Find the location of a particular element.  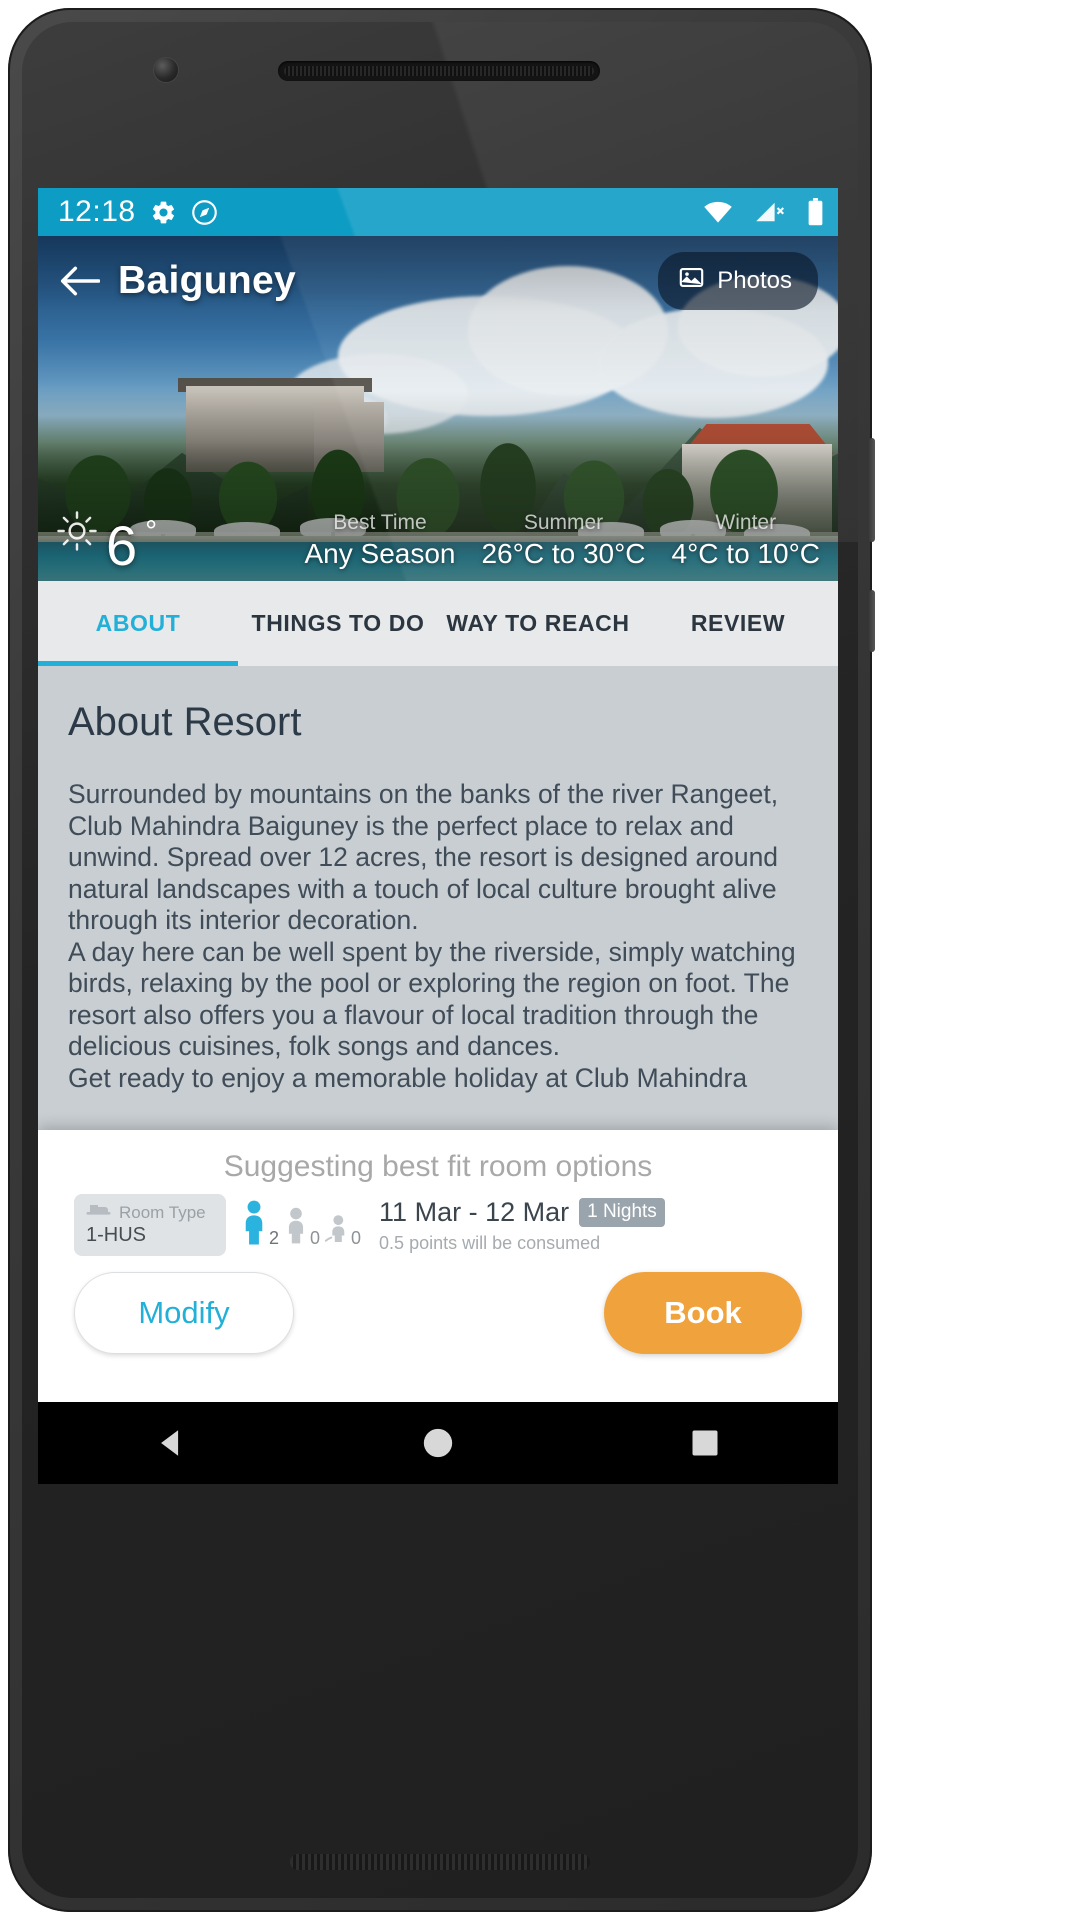

current-temperature: 6 ° is located at coordinates (107, 543).